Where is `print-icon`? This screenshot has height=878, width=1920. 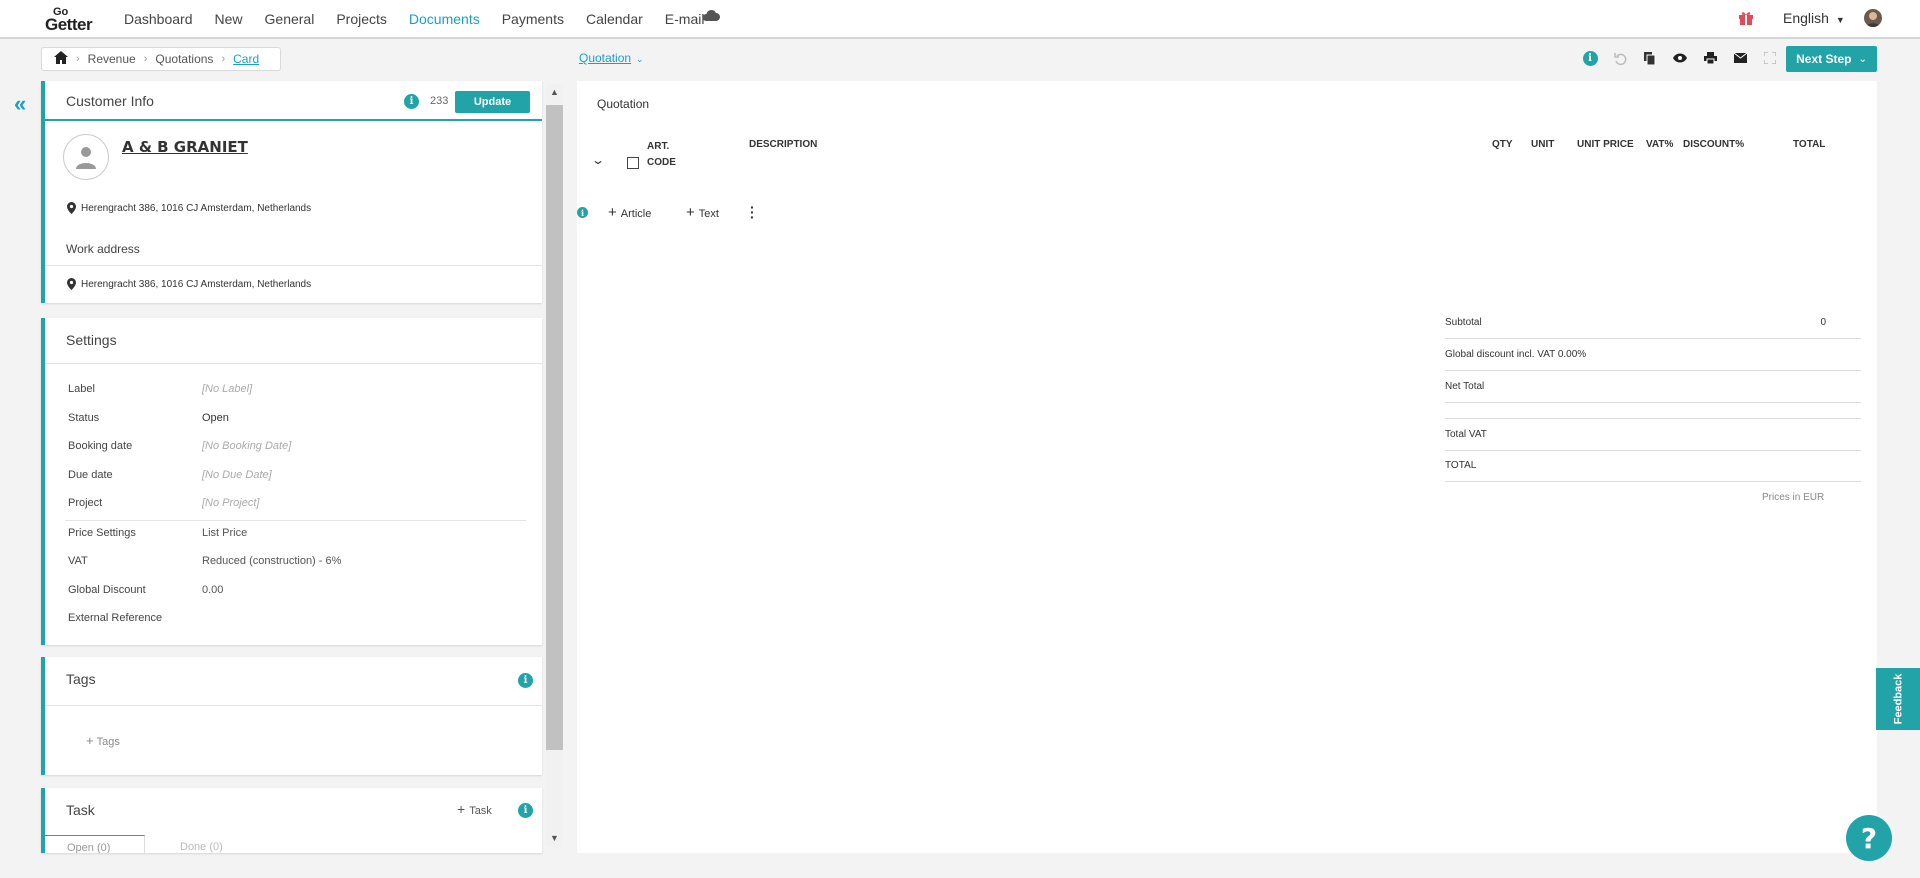
print-icon is located at coordinates (1710, 58).